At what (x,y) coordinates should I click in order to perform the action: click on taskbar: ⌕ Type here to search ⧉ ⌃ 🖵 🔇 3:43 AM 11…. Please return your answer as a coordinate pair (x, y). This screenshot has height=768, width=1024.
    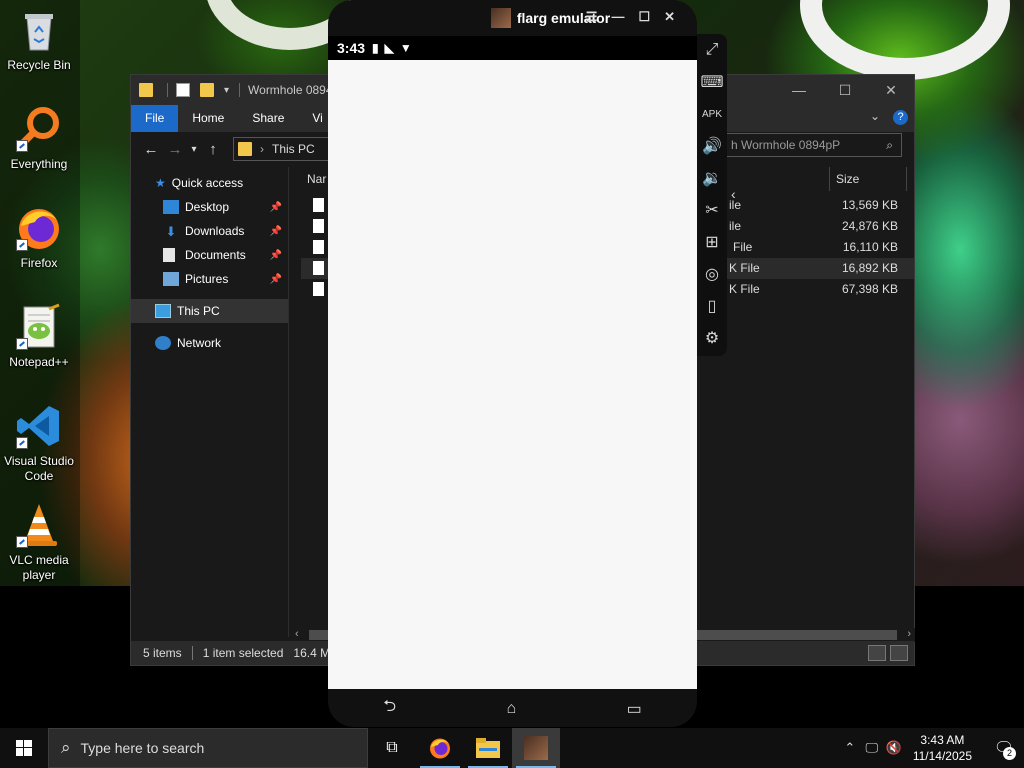
    Looking at the image, I should click on (512, 748).